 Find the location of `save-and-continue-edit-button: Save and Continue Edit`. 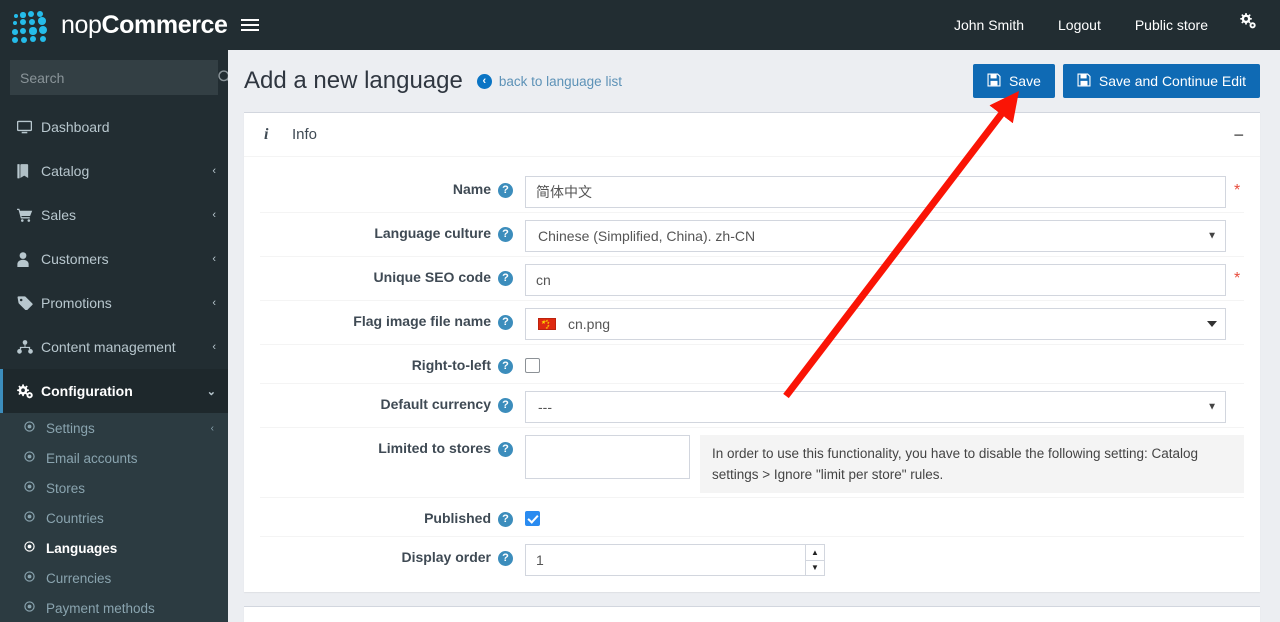

save-and-continue-edit-button: Save and Continue Edit is located at coordinates (1161, 81).